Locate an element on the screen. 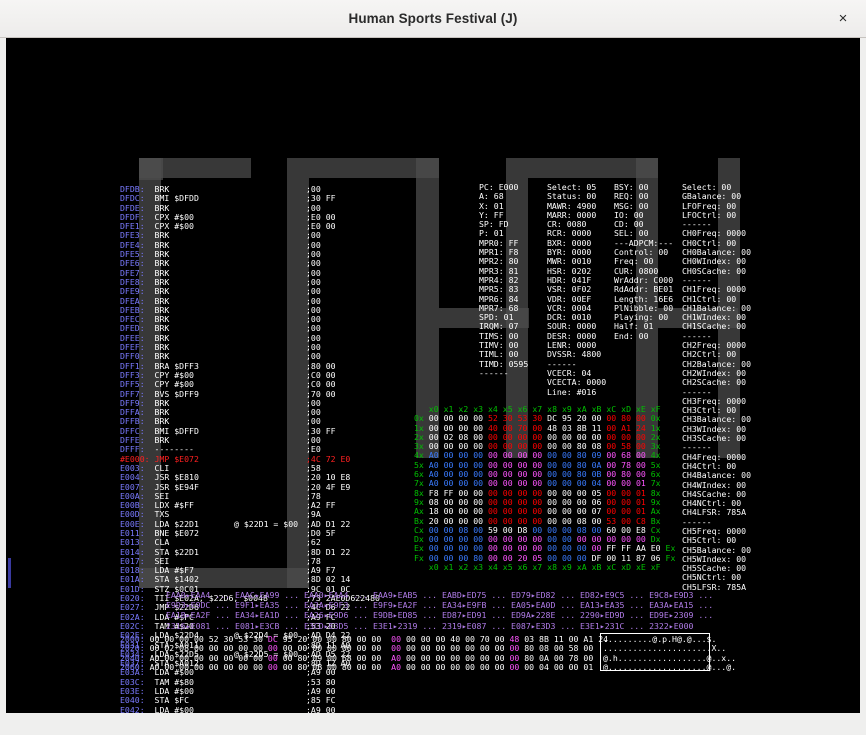 The image size is (866, 735). grid-col-label: x5 is located at coordinates (510, 567).